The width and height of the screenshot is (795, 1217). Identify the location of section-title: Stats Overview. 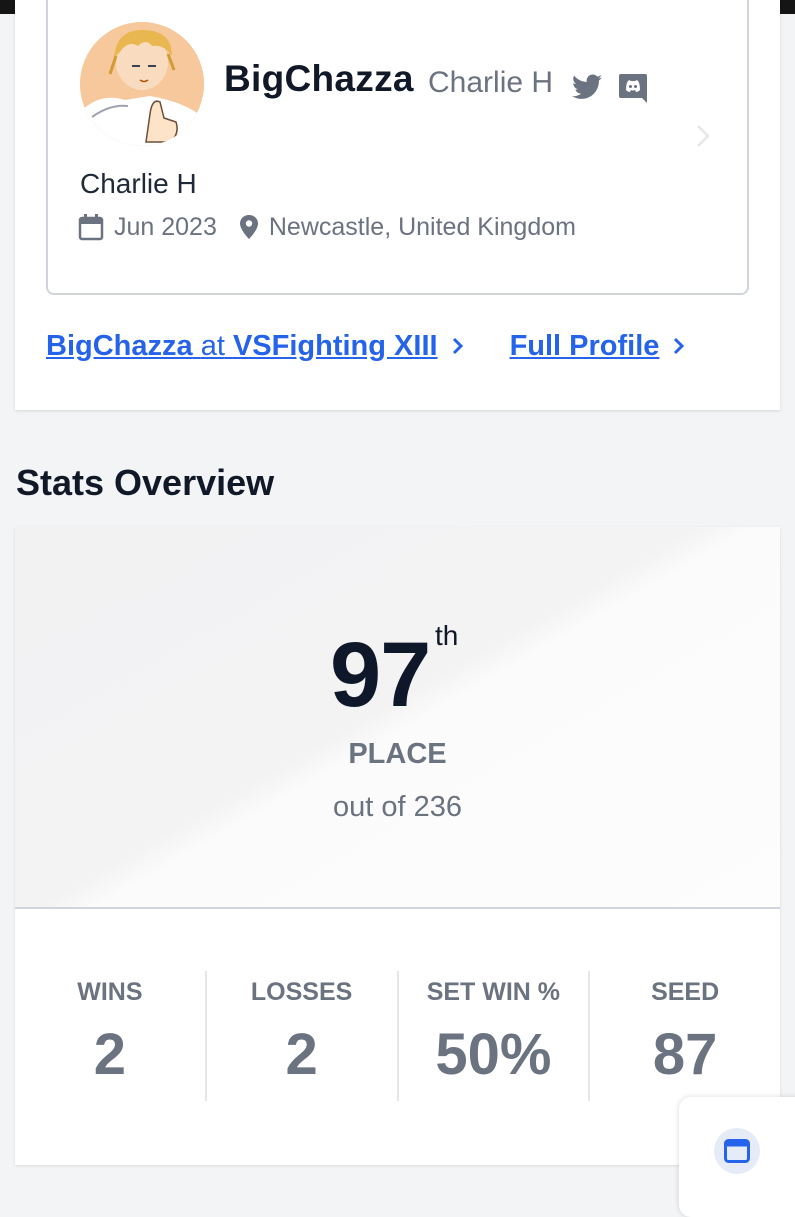
(145, 482).